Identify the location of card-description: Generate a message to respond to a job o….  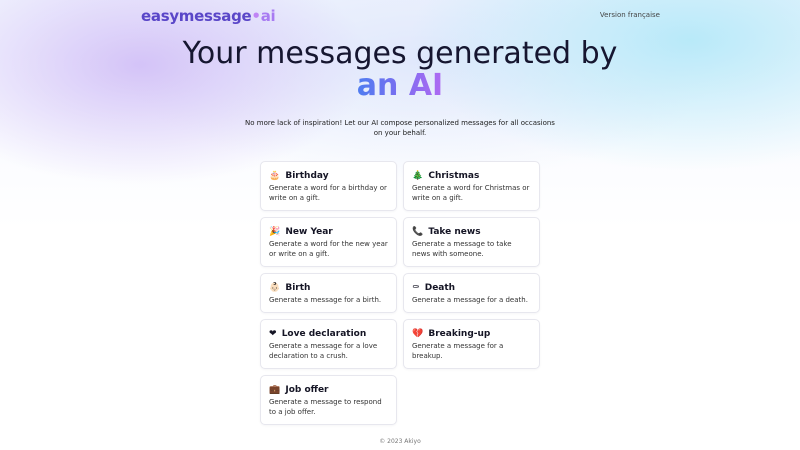
(325, 407).